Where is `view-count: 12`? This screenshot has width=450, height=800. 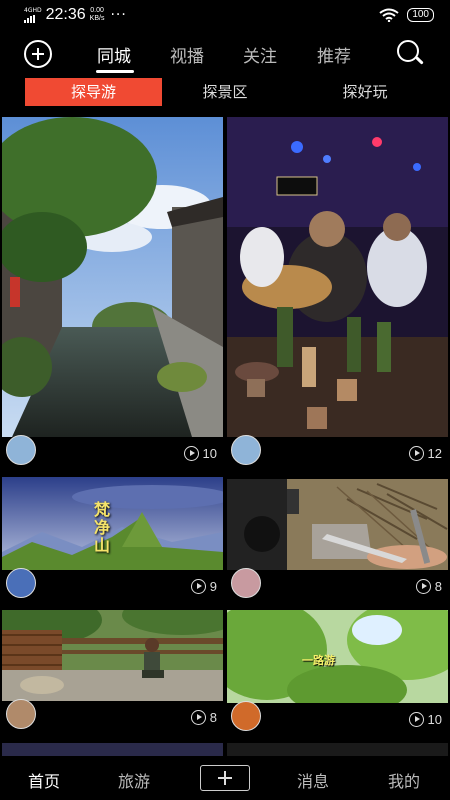
view-count: 12 is located at coordinates (425, 453).